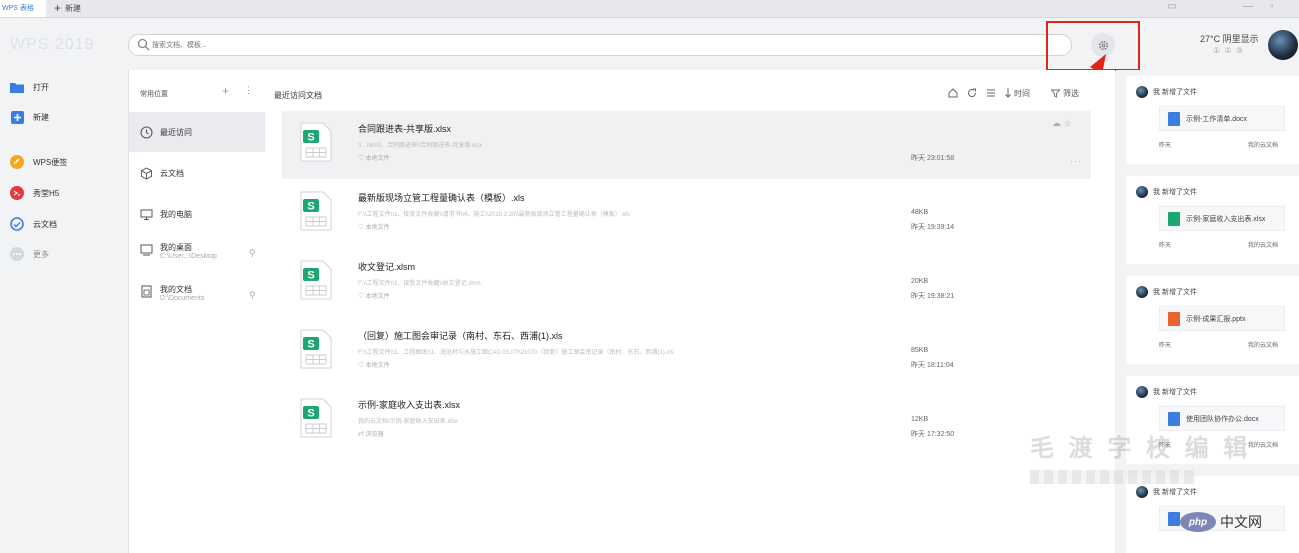 This screenshot has height=553, width=1299. What do you see at coordinates (197, 257) in the screenshot?
I see `place-desktop: 我的桌面 C:\User...\Desktop` at bounding box center [197, 257].